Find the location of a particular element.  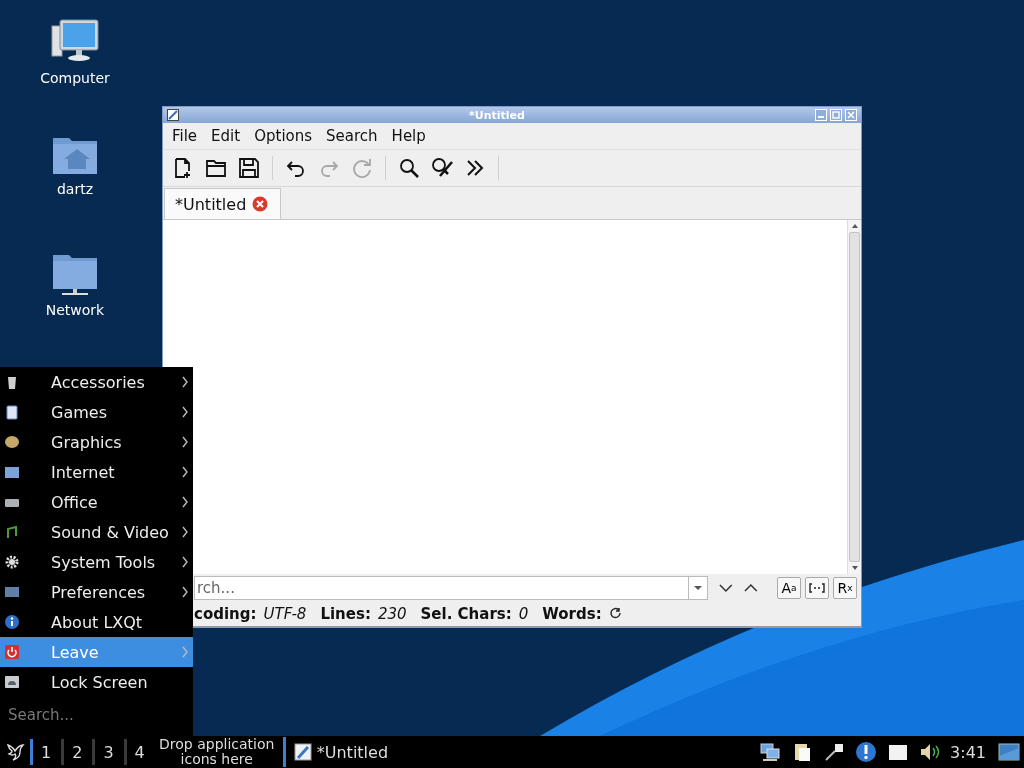

desktop-switch-button: 4 is located at coordinates (137, 752).